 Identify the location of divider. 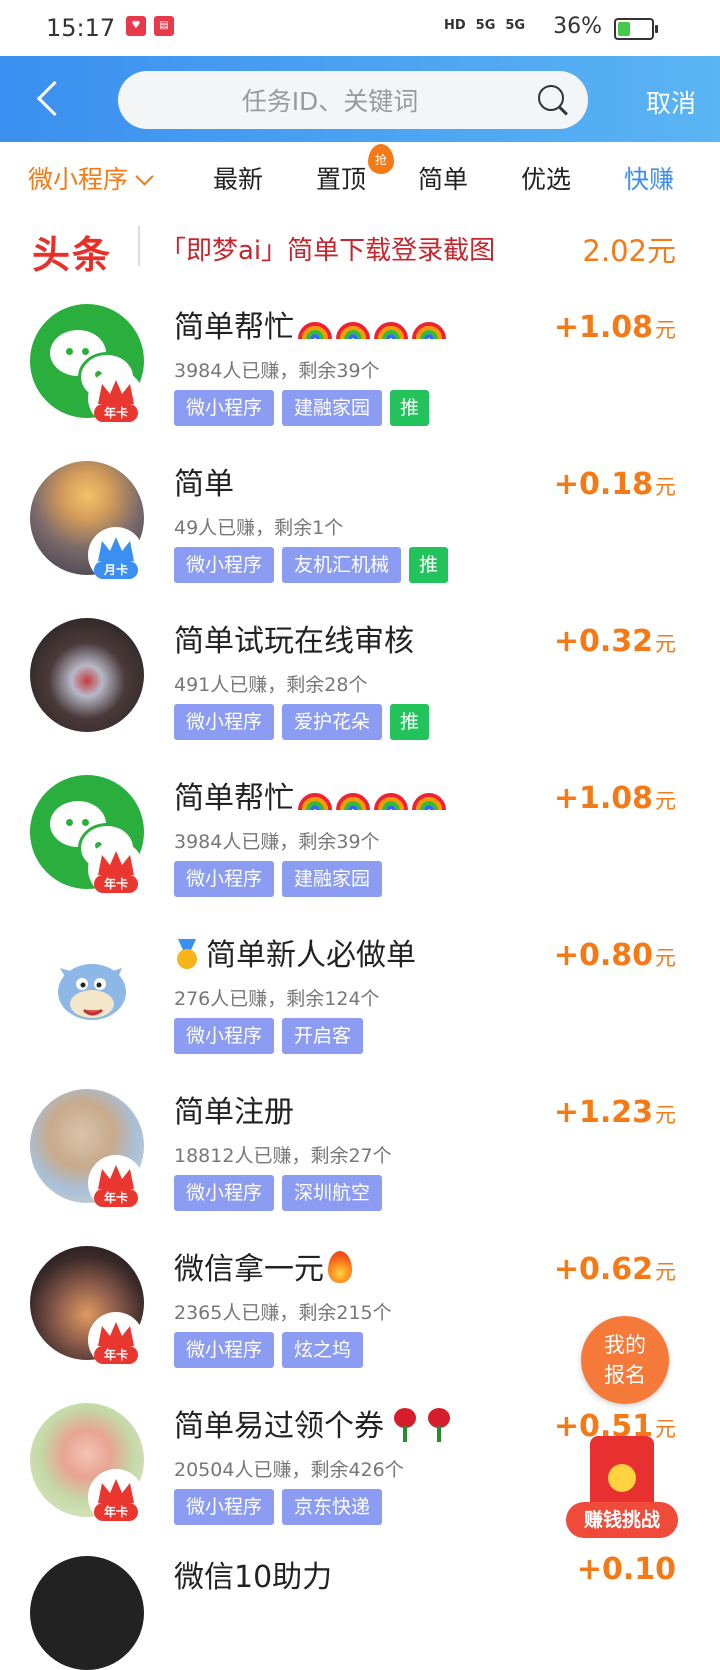
(139, 246).